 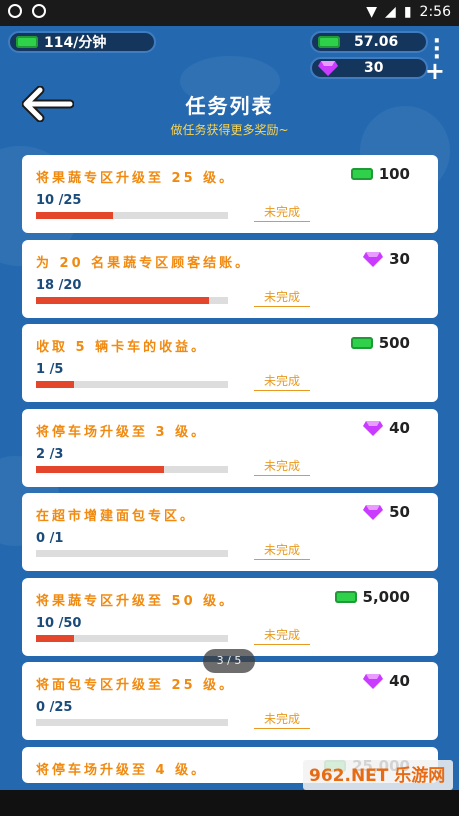 I want to click on add-gems-button: +, so click(x=435, y=71).